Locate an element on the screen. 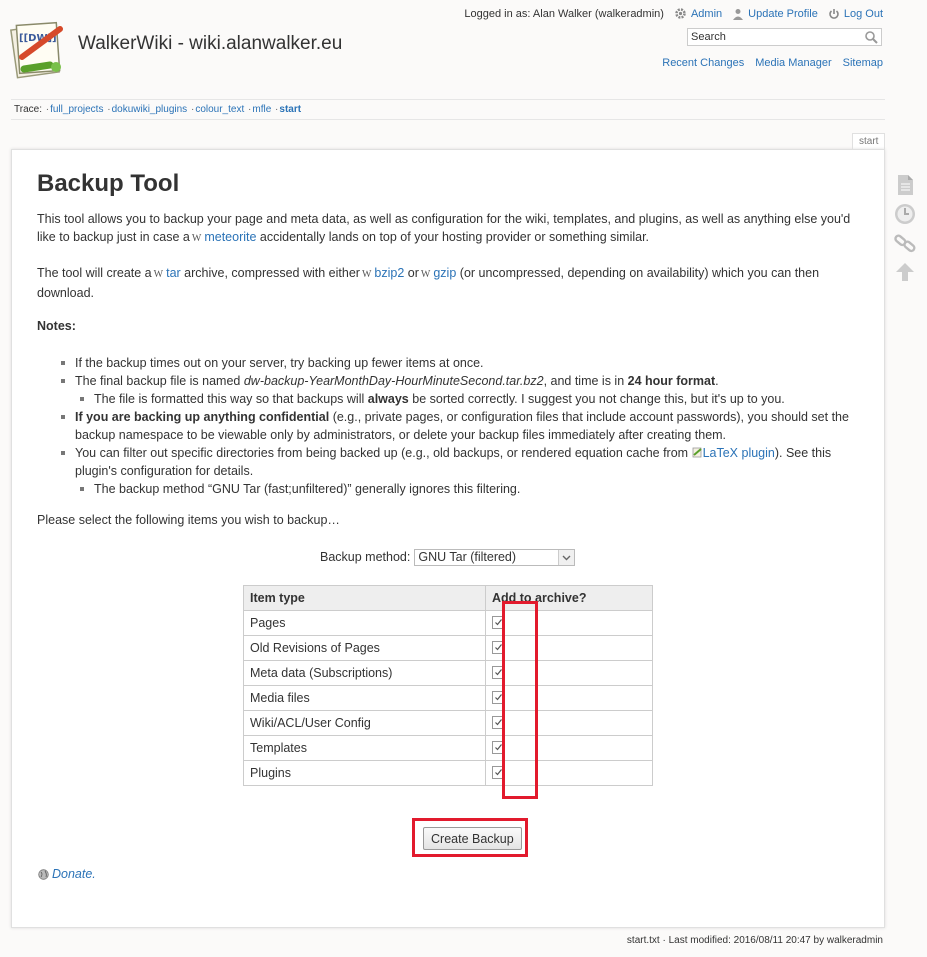 This screenshot has height=957, width=927. chevron-down-icon is located at coordinates (566, 557).